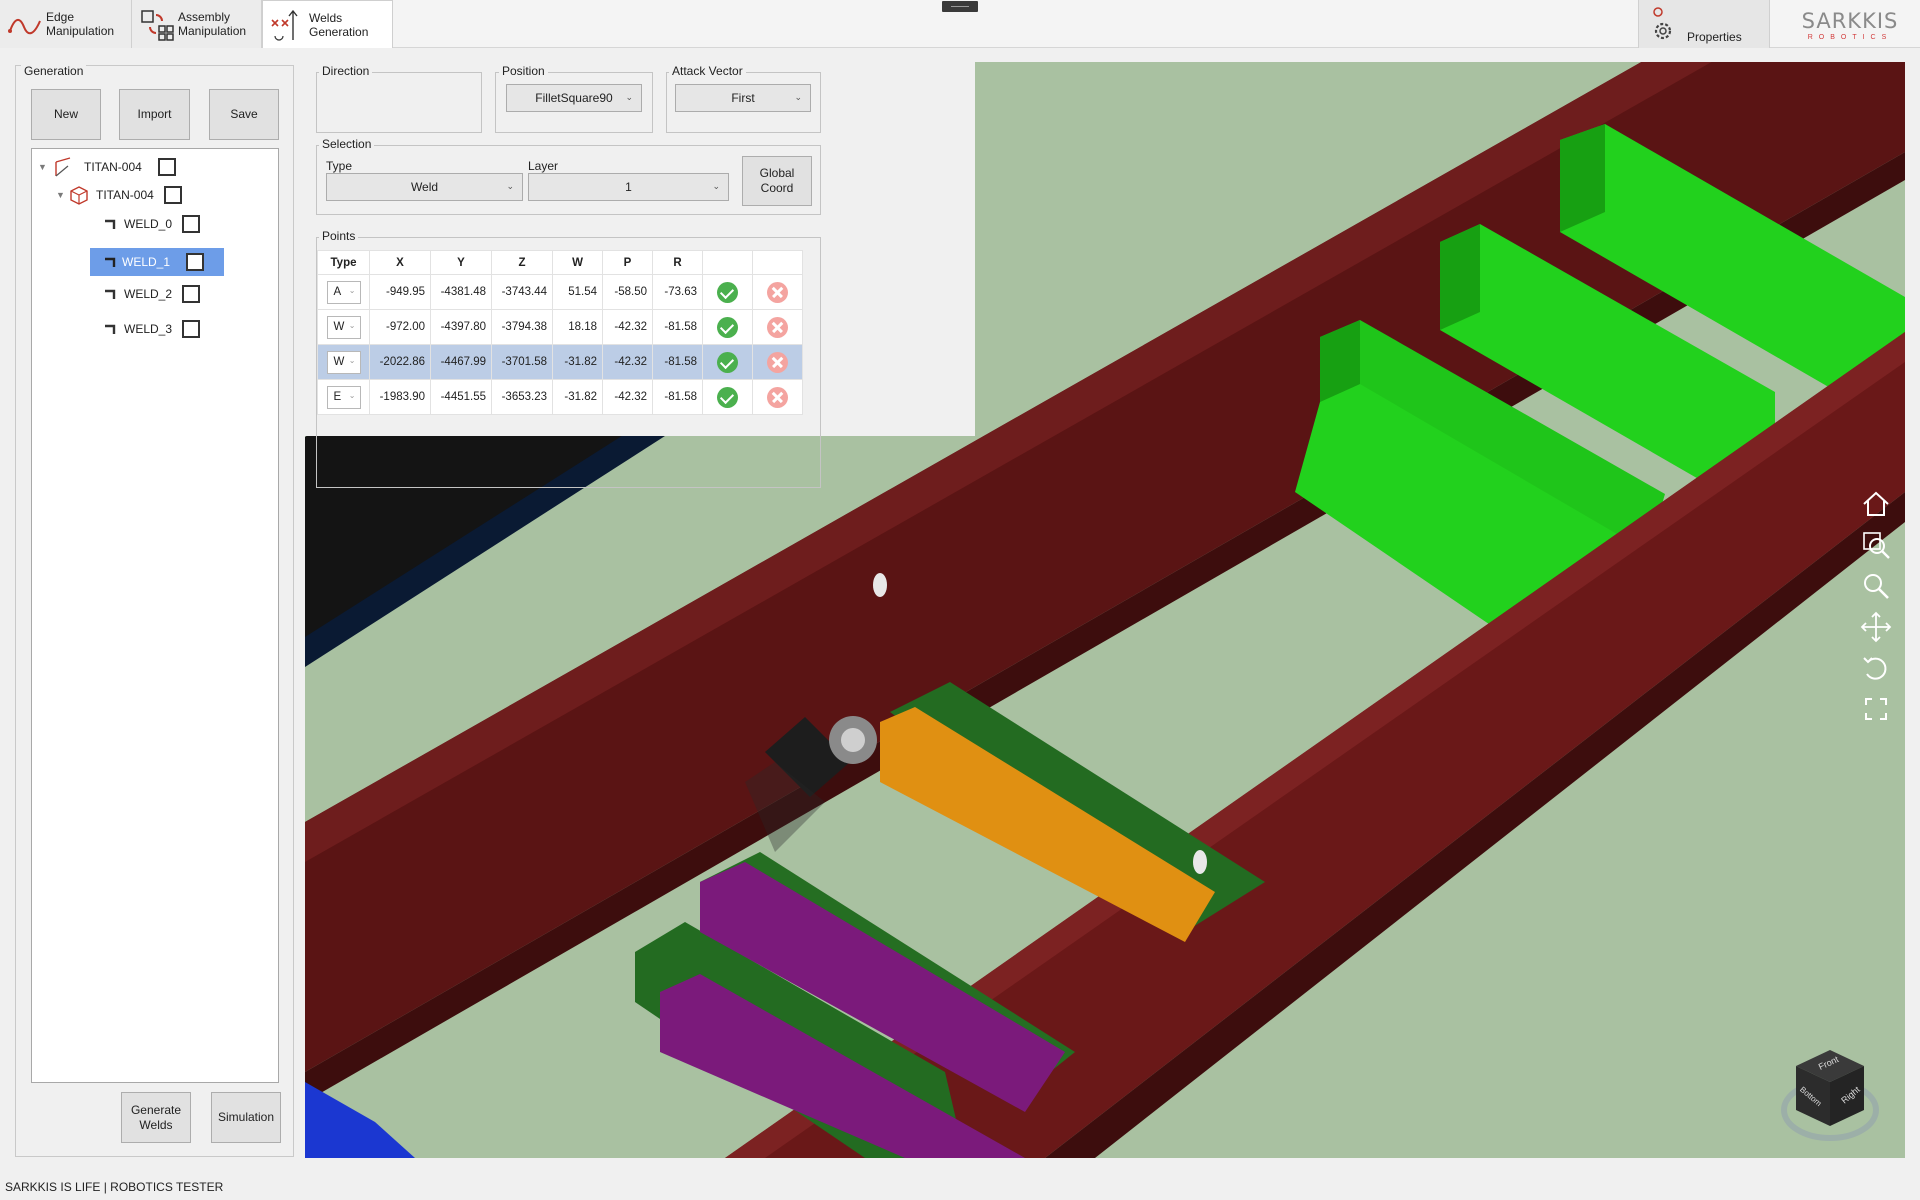 Image resolution: width=1920 pixels, height=1200 pixels. What do you see at coordinates (461, 292) in the screenshot?
I see `cell-y: -4381.48` at bounding box center [461, 292].